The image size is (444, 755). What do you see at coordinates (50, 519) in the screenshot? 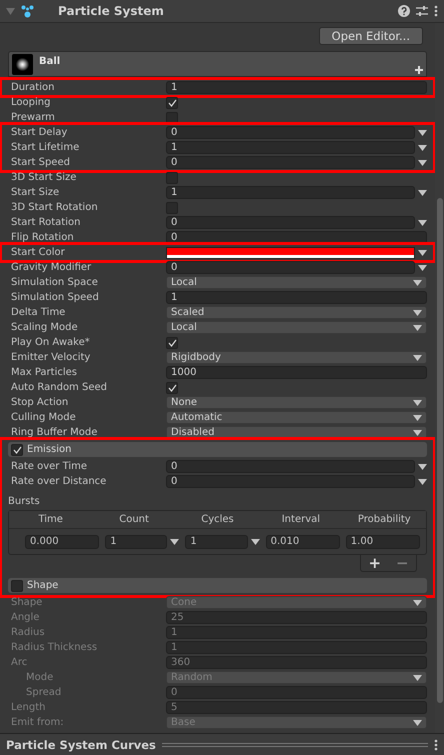
I see `column-header: Time` at bounding box center [50, 519].